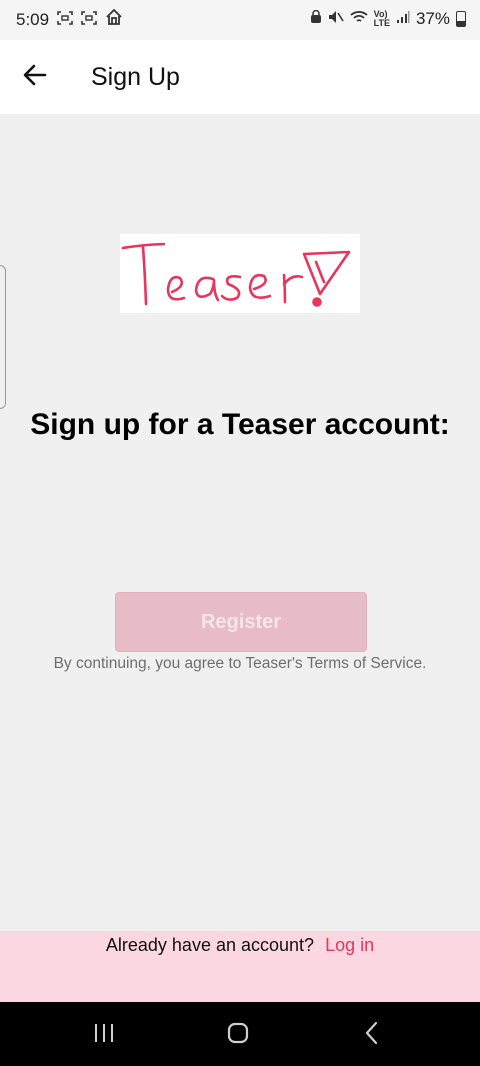 Image resolution: width=480 pixels, height=1066 pixels. I want to click on nav-back-button, so click(372, 1035).